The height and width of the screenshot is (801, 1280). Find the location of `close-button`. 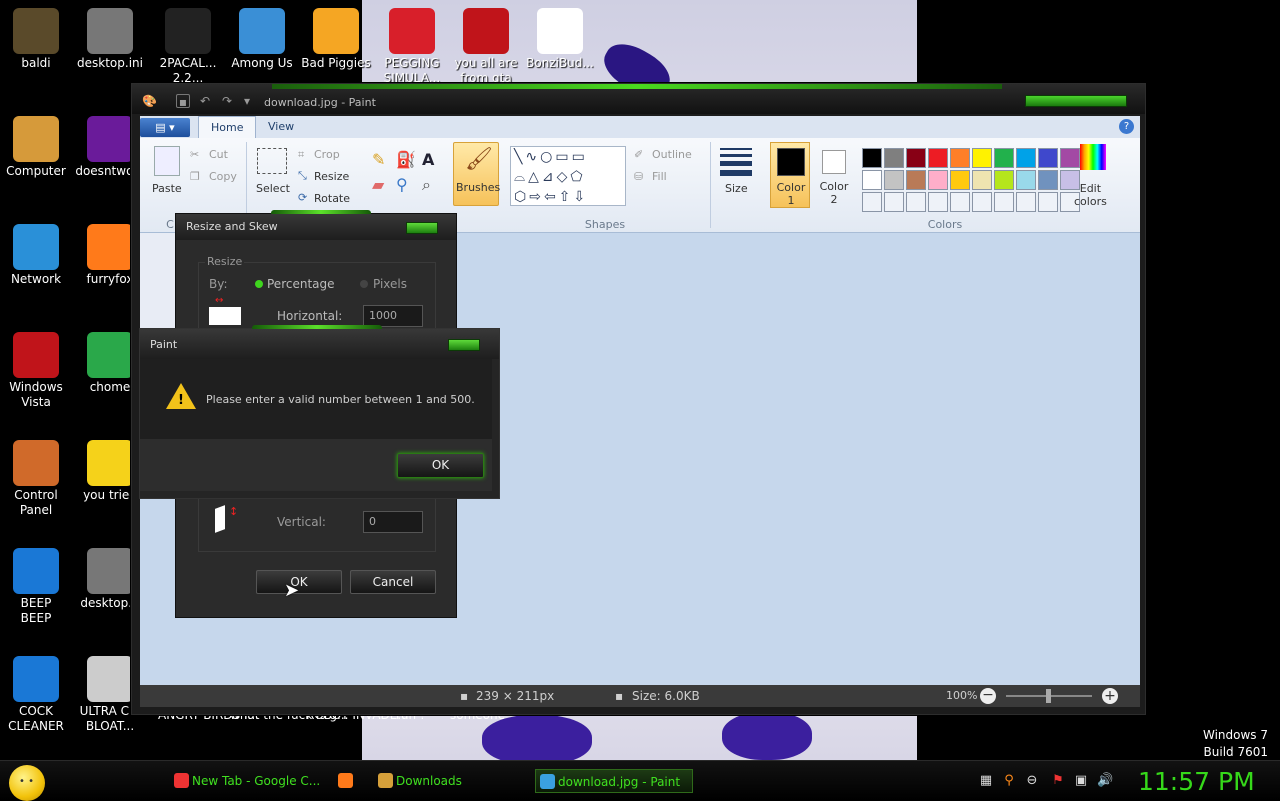

close-button is located at coordinates (422, 228).